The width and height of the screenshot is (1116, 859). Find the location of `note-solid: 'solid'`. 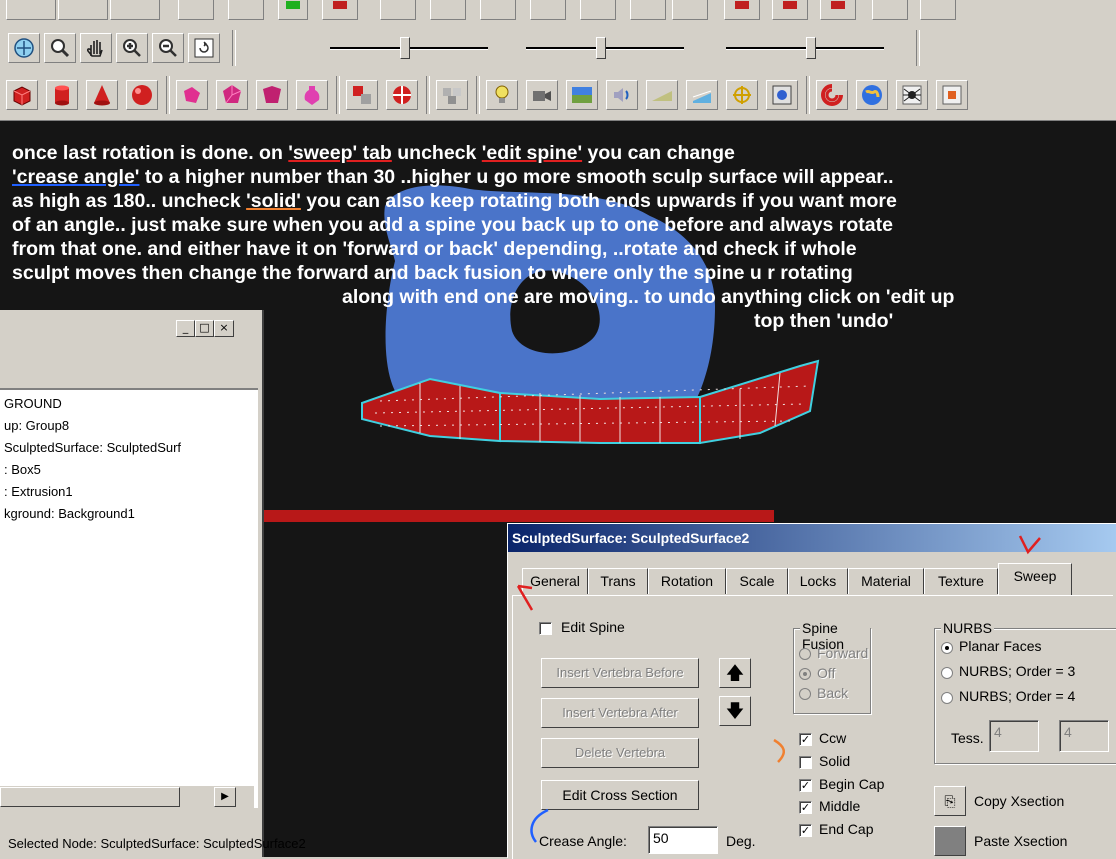

note-solid: 'solid' is located at coordinates (273, 201).